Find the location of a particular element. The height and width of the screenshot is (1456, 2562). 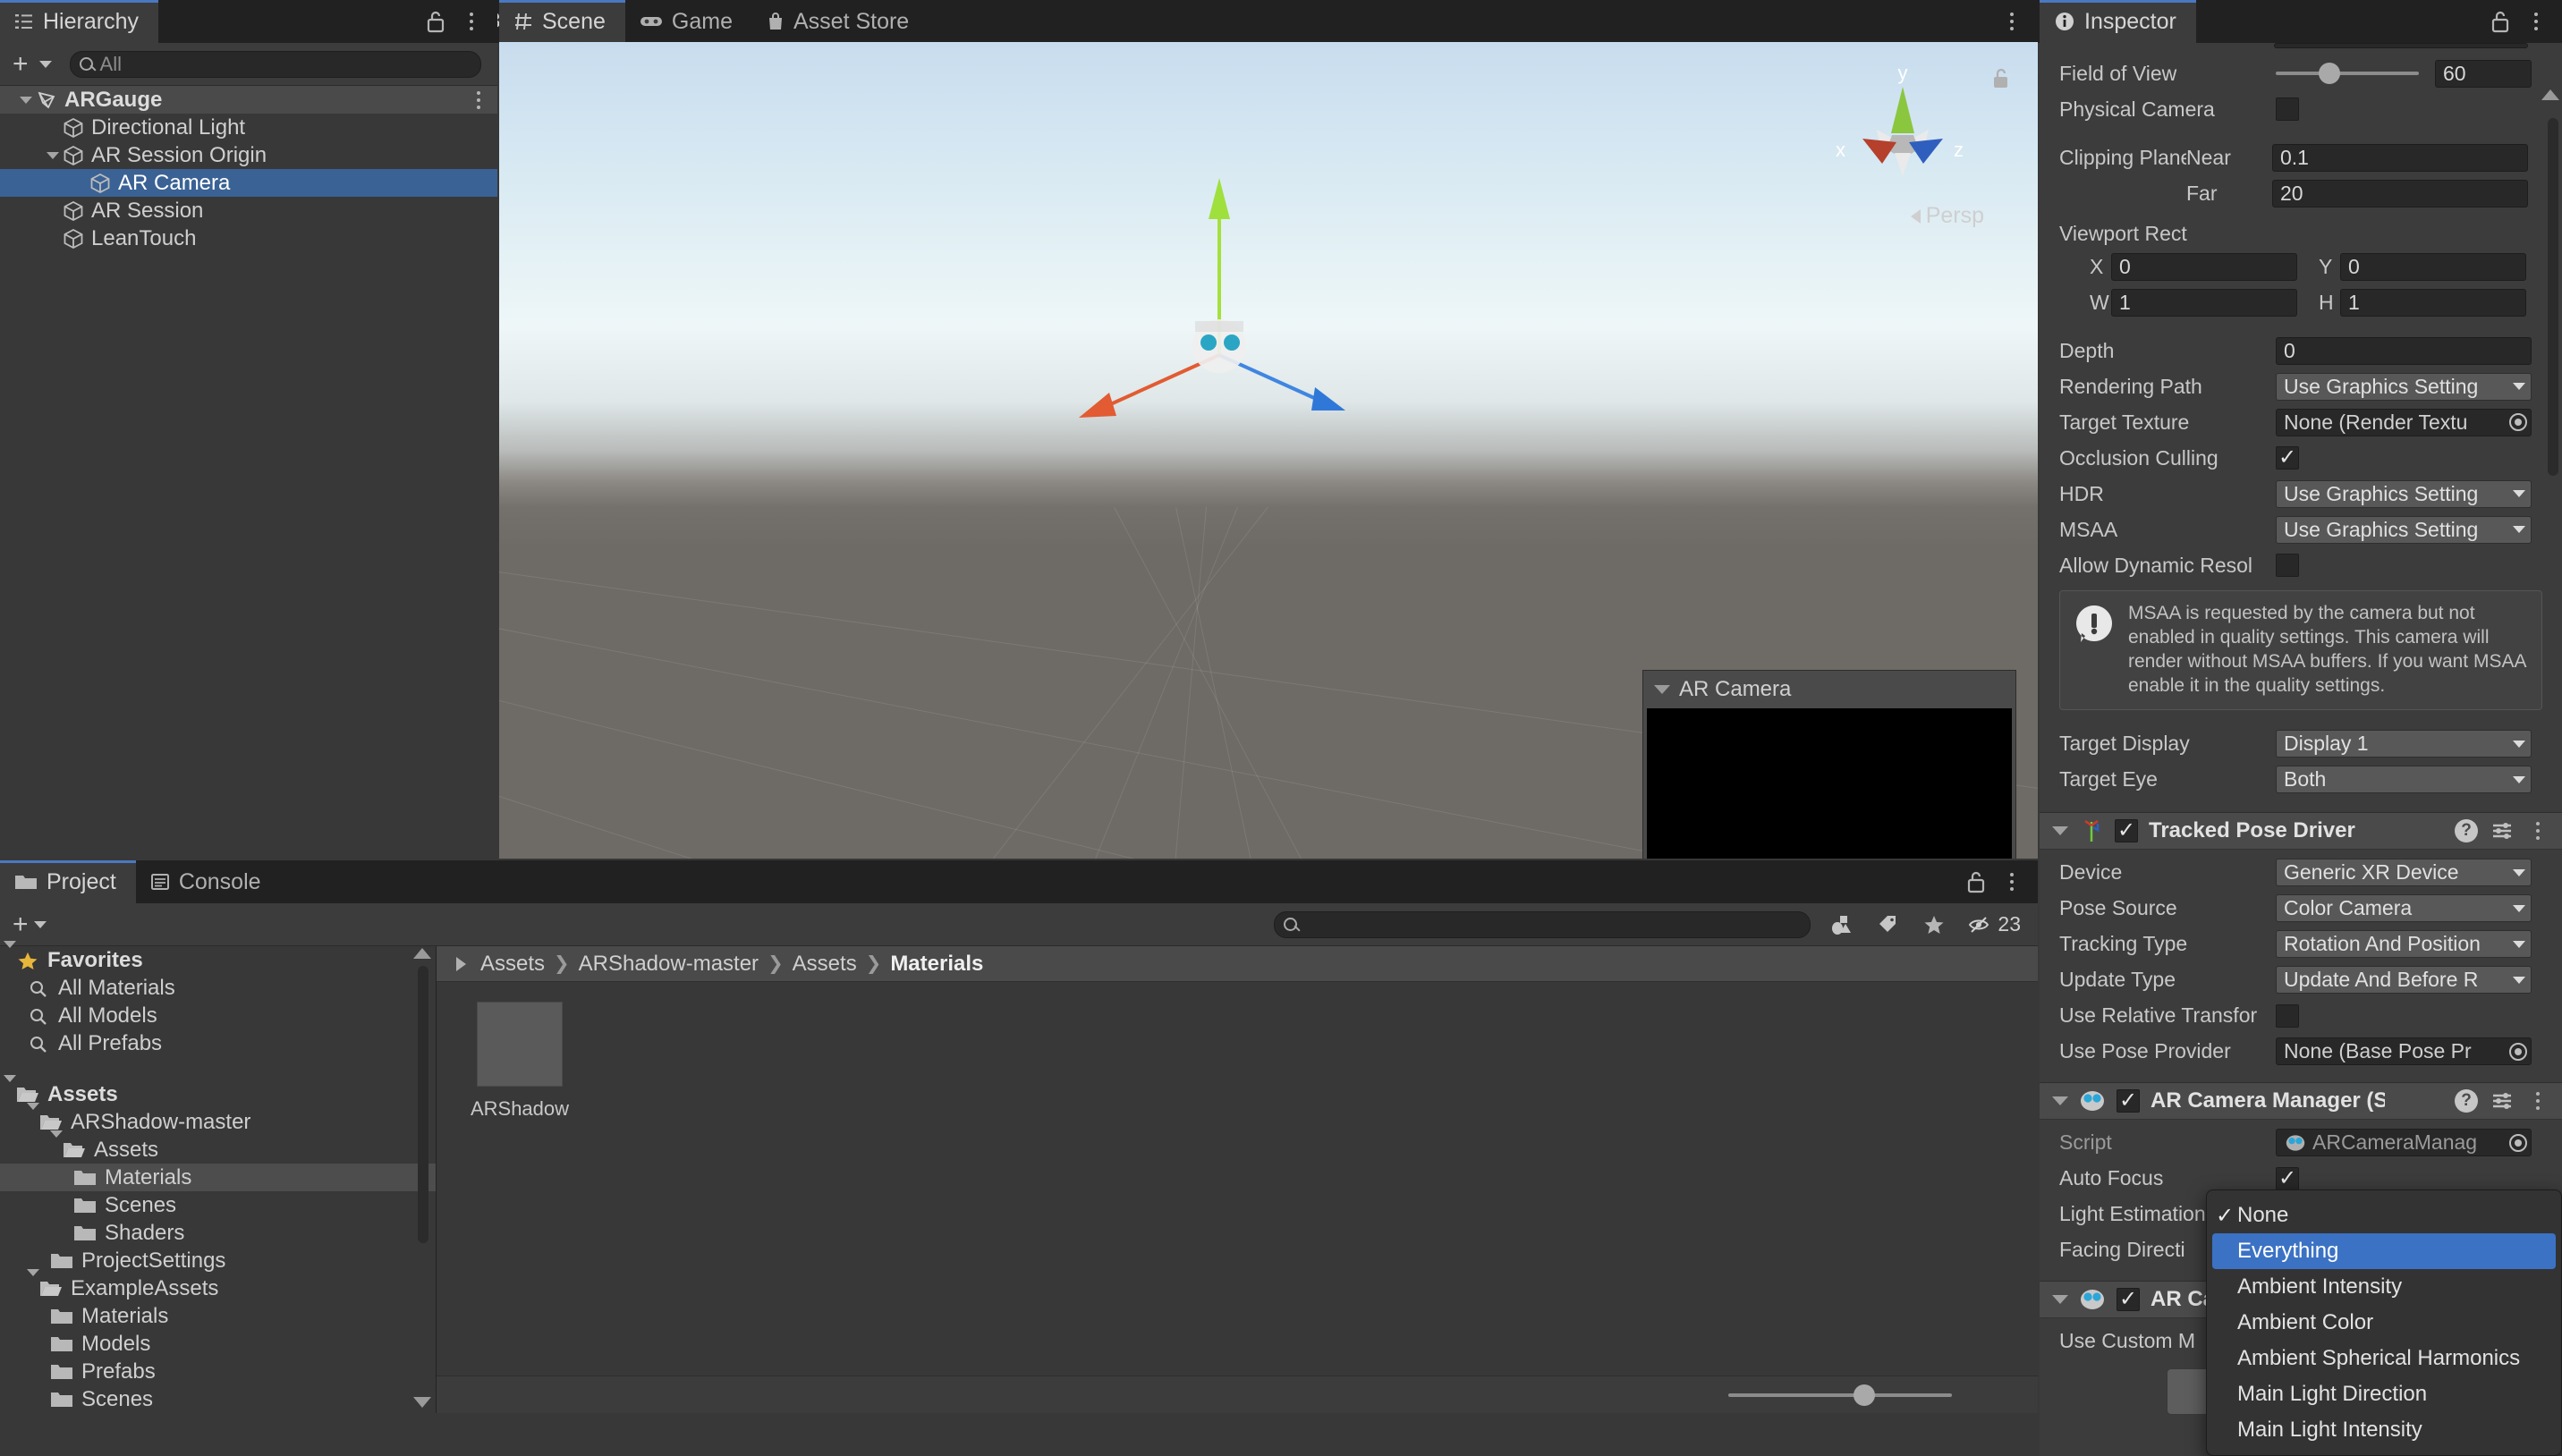

help-icon: ? is located at coordinates (2466, 830).